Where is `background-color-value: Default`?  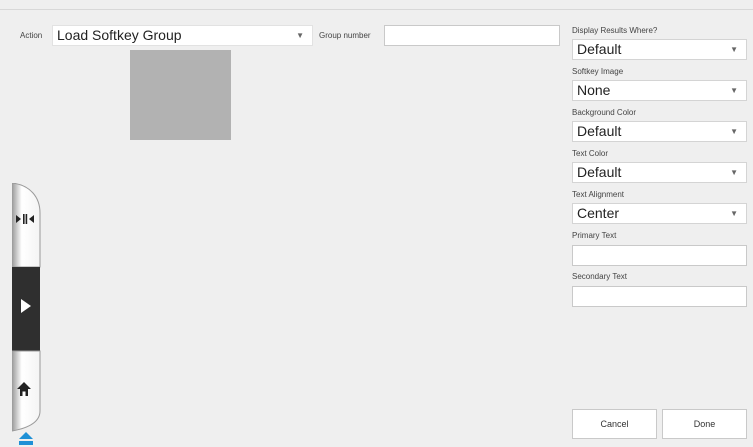
background-color-value: Default is located at coordinates (599, 131).